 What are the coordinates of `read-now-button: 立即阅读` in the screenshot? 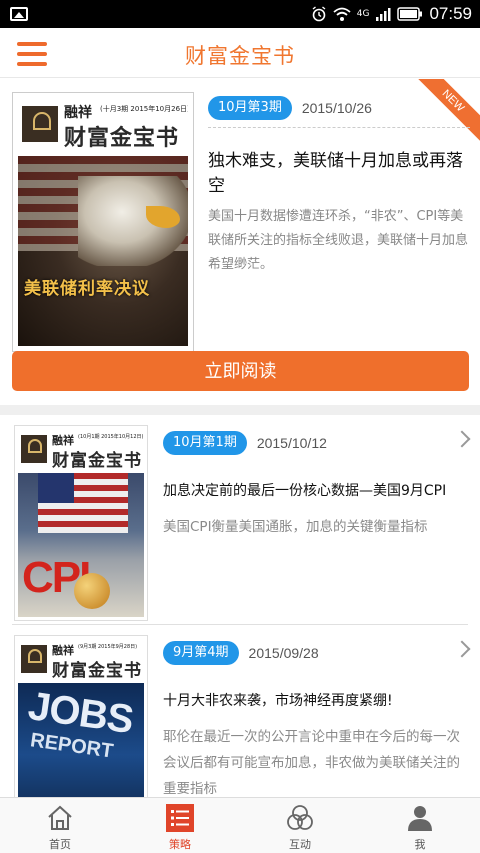 It's located at (240, 371).